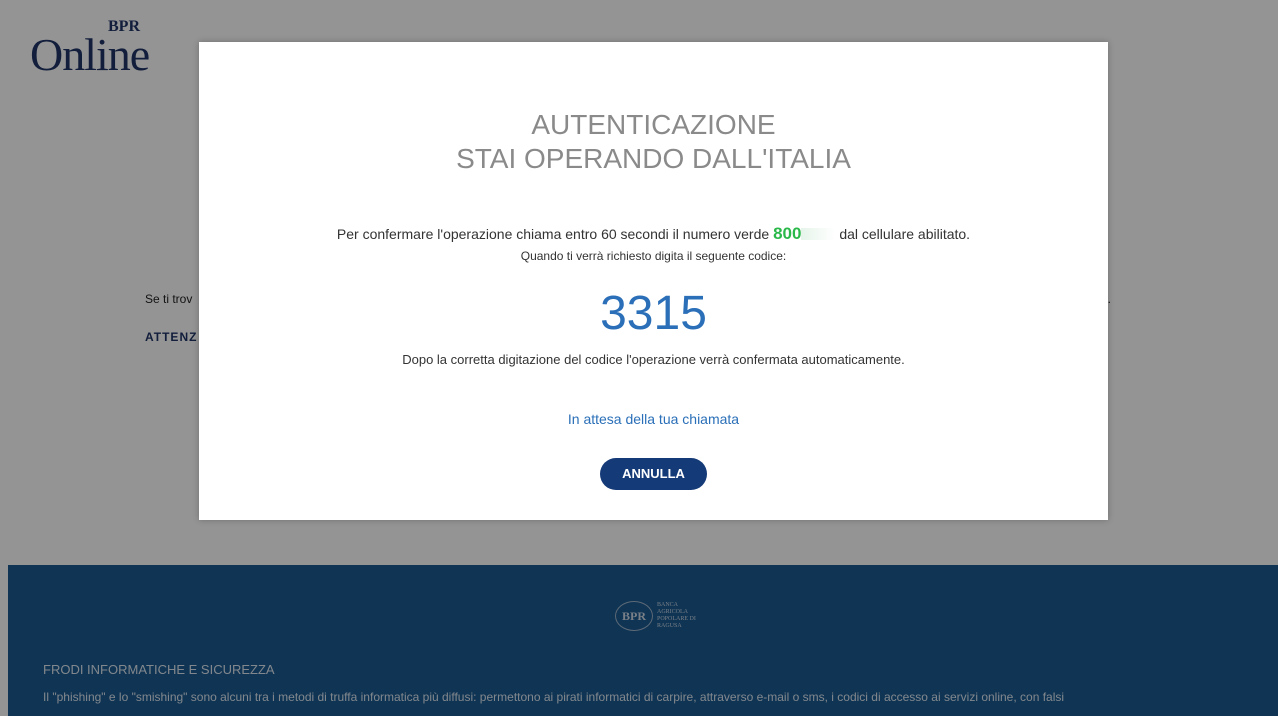 The width and height of the screenshot is (1278, 716). What do you see at coordinates (818, 234) in the screenshot?
I see `redacted-number` at bounding box center [818, 234].